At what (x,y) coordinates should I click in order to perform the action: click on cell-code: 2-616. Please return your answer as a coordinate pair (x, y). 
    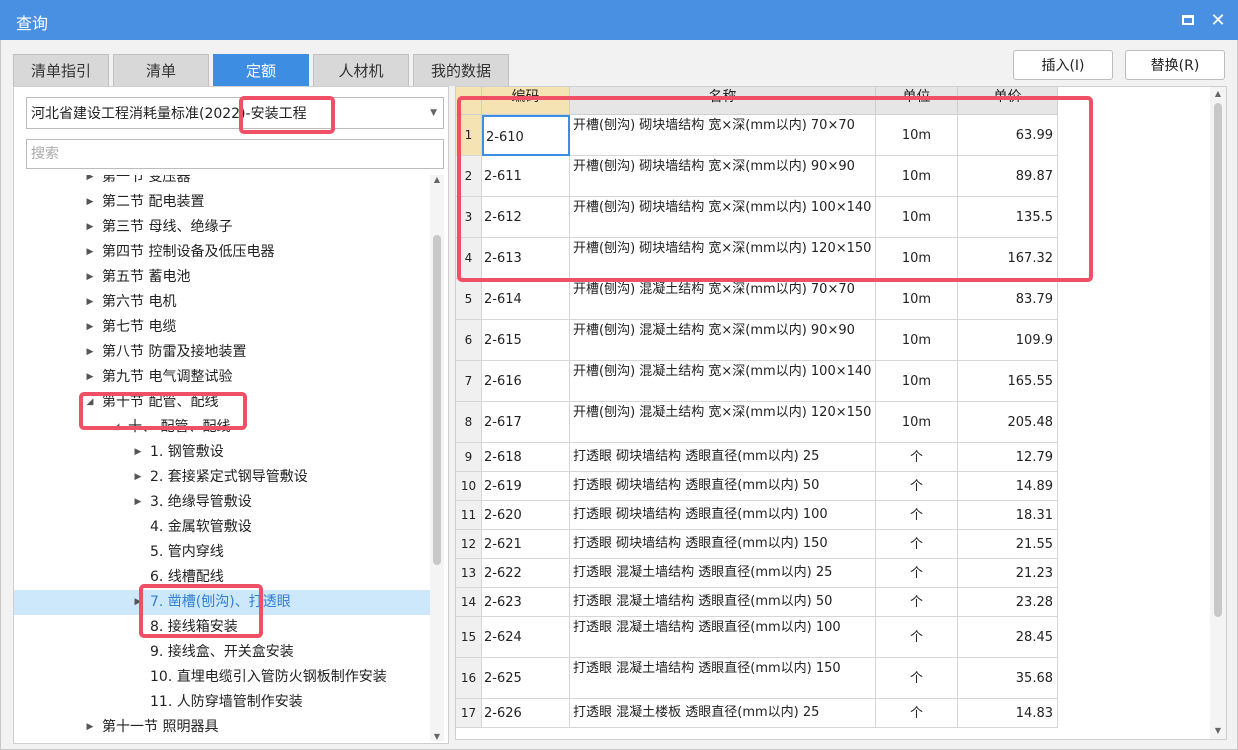
    Looking at the image, I should click on (526, 381).